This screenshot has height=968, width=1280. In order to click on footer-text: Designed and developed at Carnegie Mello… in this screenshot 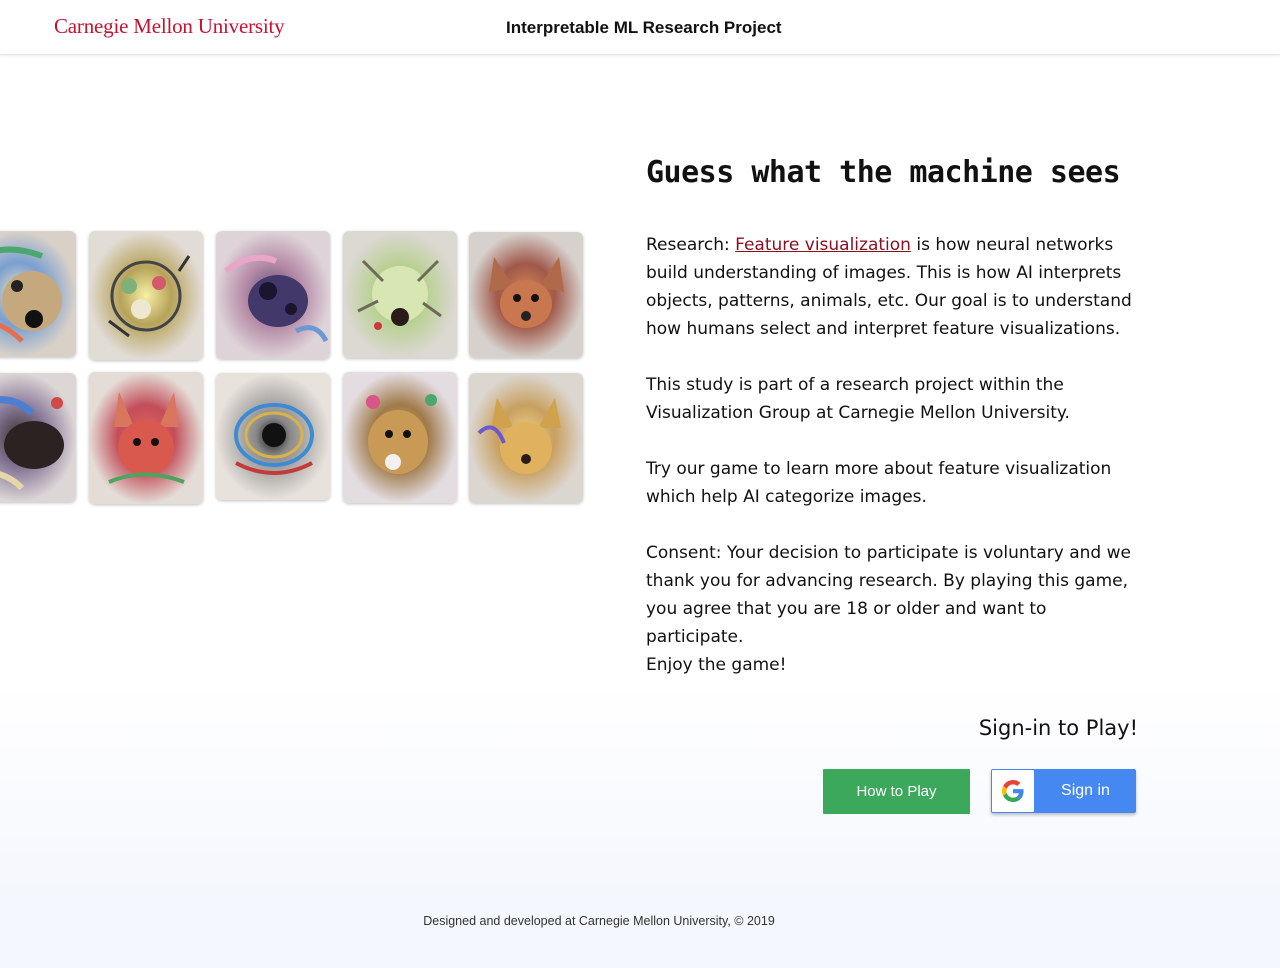, I will do `click(599, 921)`.